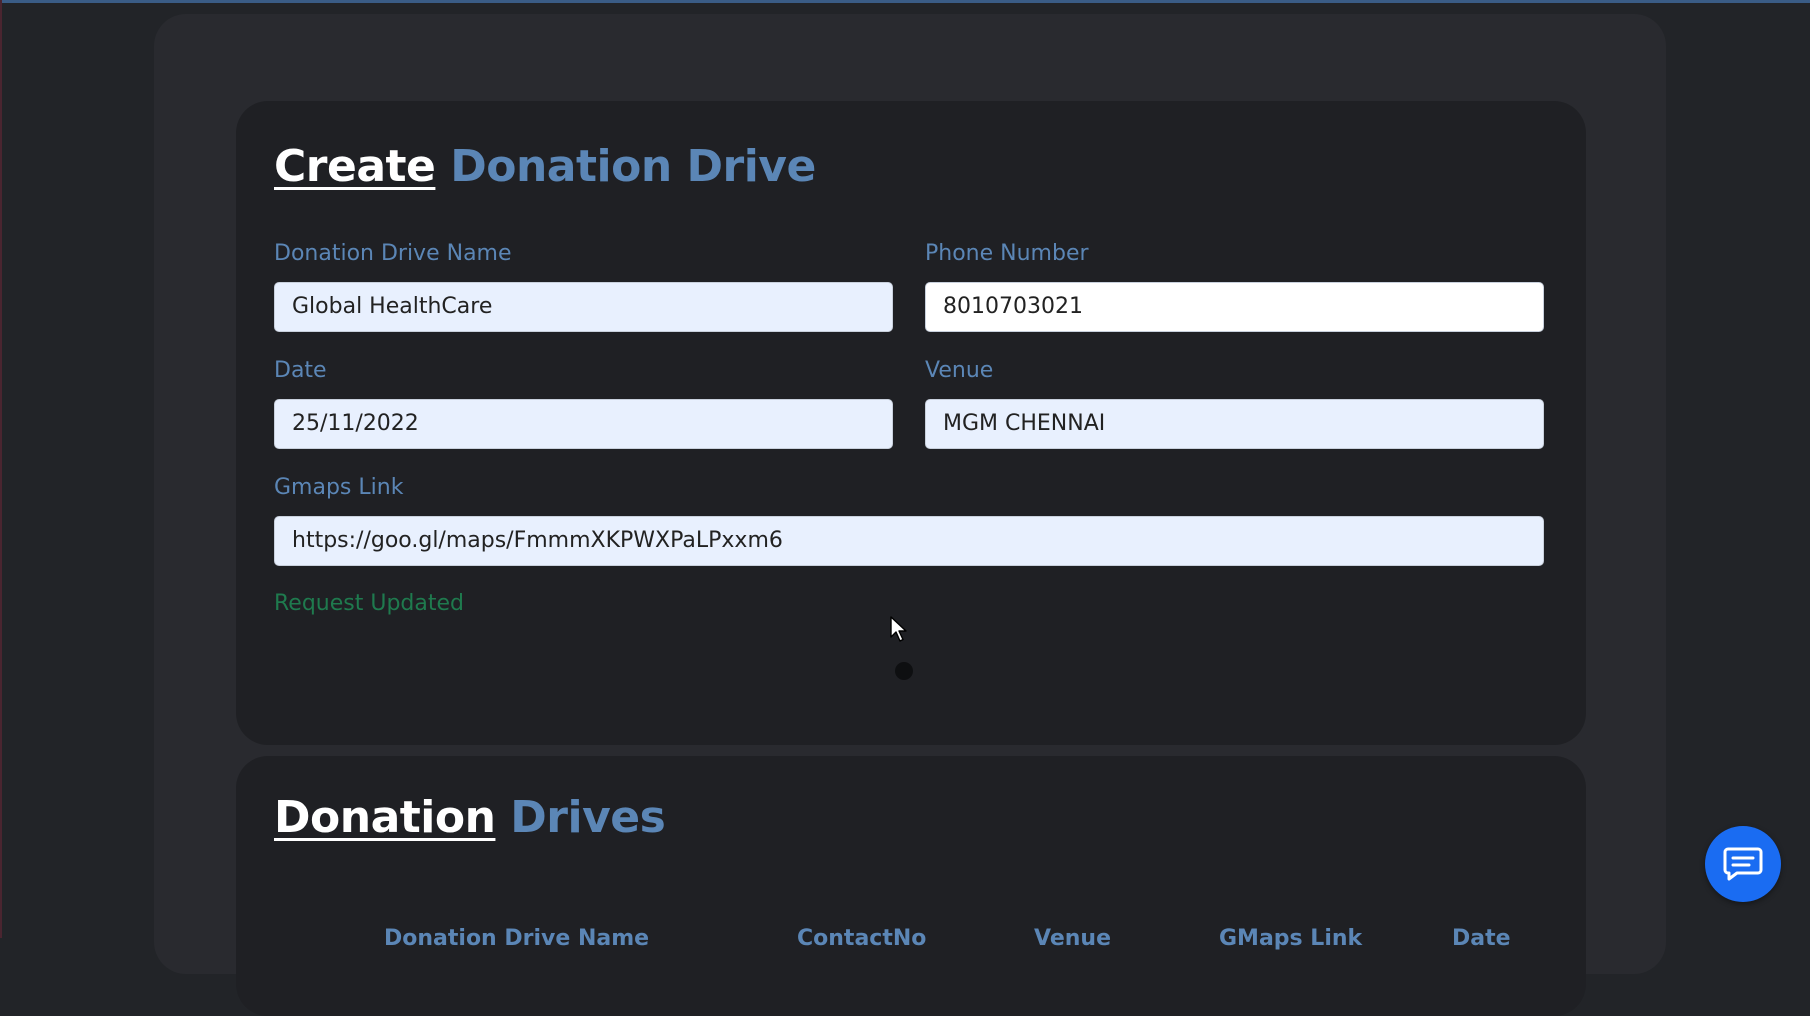 The image size is (1810, 1016). What do you see at coordinates (633, 166) in the screenshot?
I see `create-title-rest: Donation Drive` at bounding box center [633, 166].